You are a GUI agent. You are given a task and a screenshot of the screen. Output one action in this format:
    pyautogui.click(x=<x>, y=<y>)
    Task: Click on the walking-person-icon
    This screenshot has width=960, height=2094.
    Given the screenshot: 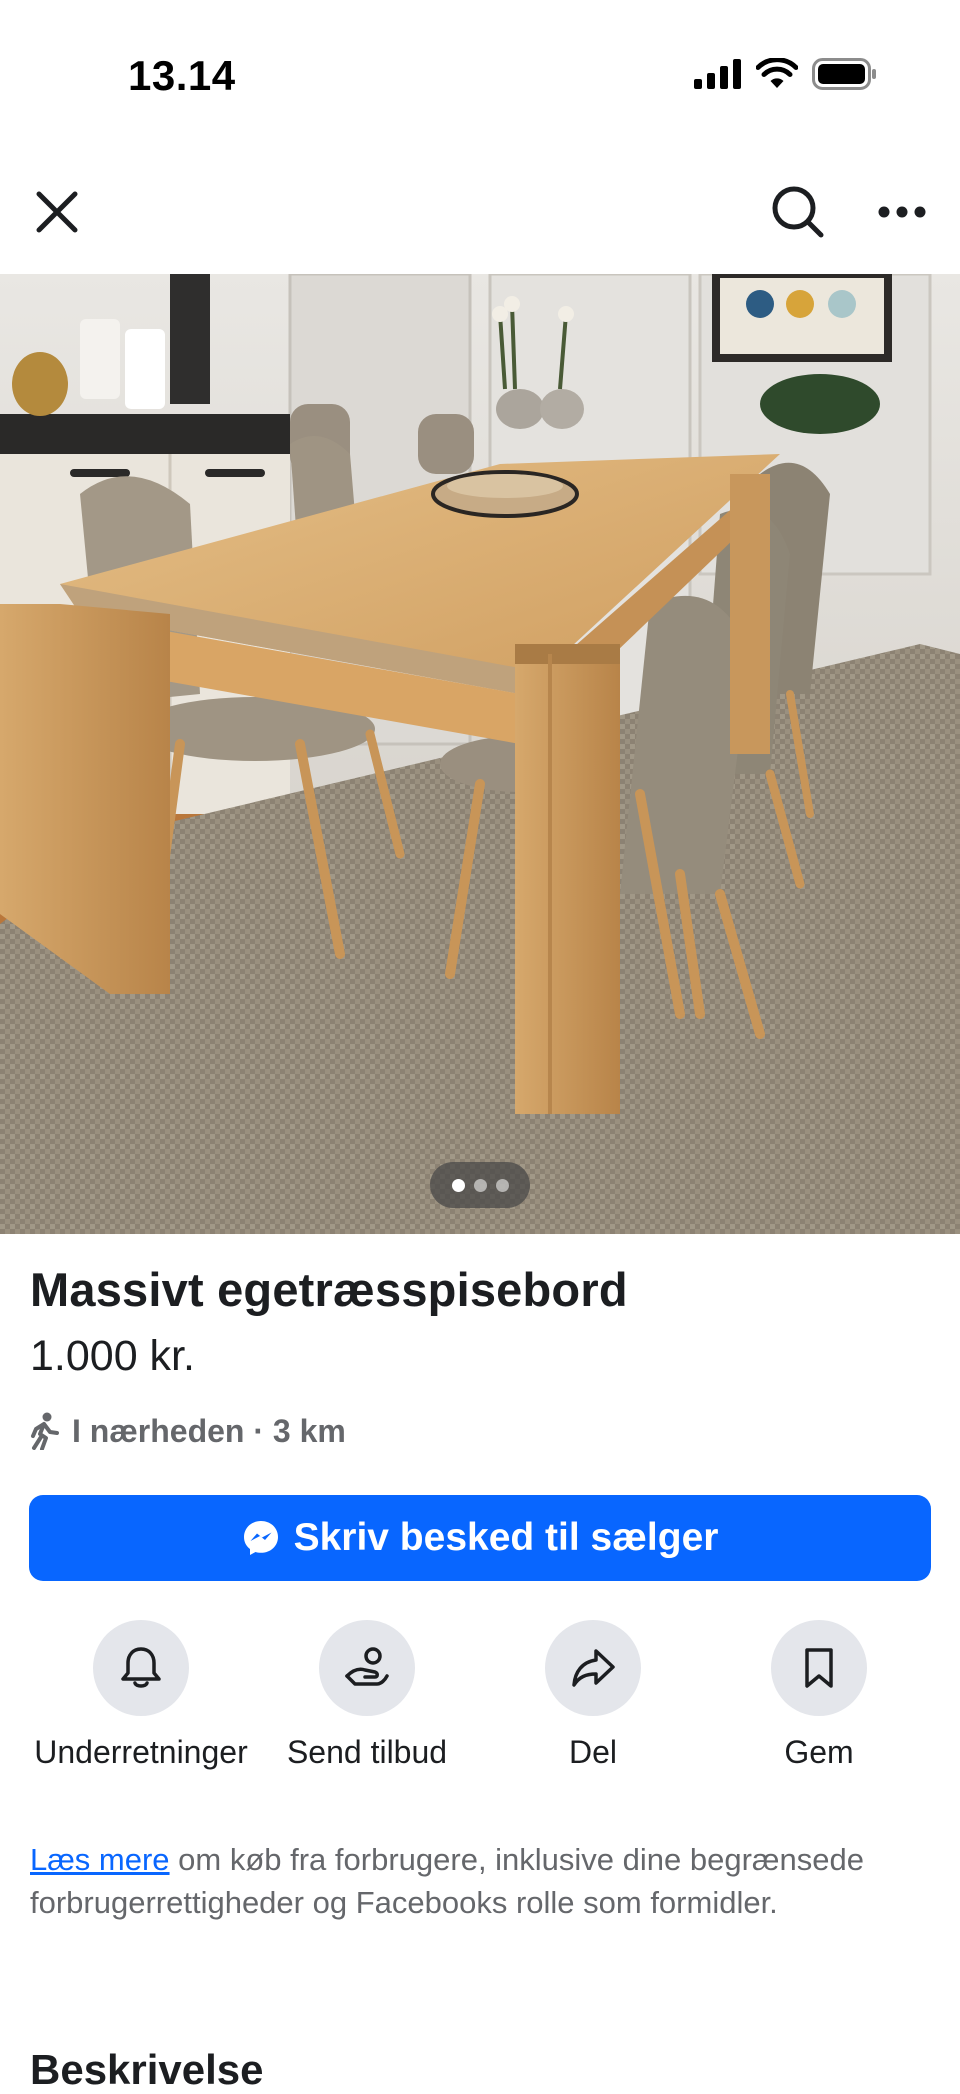 What is the action you would take?
    pyautogui.click(x=45, y=1431)
    